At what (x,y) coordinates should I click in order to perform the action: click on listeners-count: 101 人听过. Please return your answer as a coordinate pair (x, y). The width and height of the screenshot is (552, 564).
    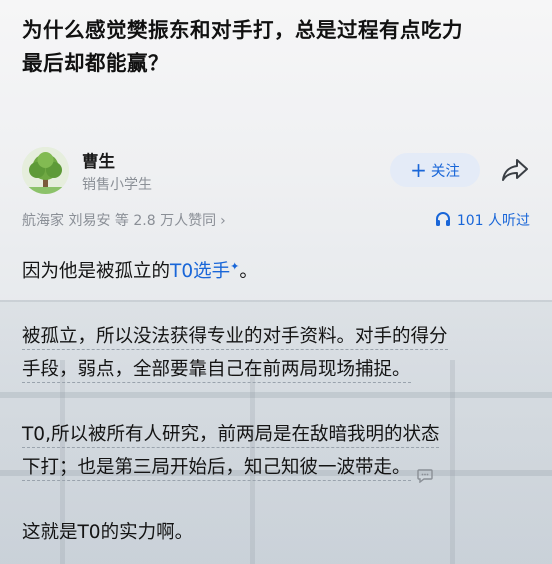
    Looking at the image, I should click on (493, 221).